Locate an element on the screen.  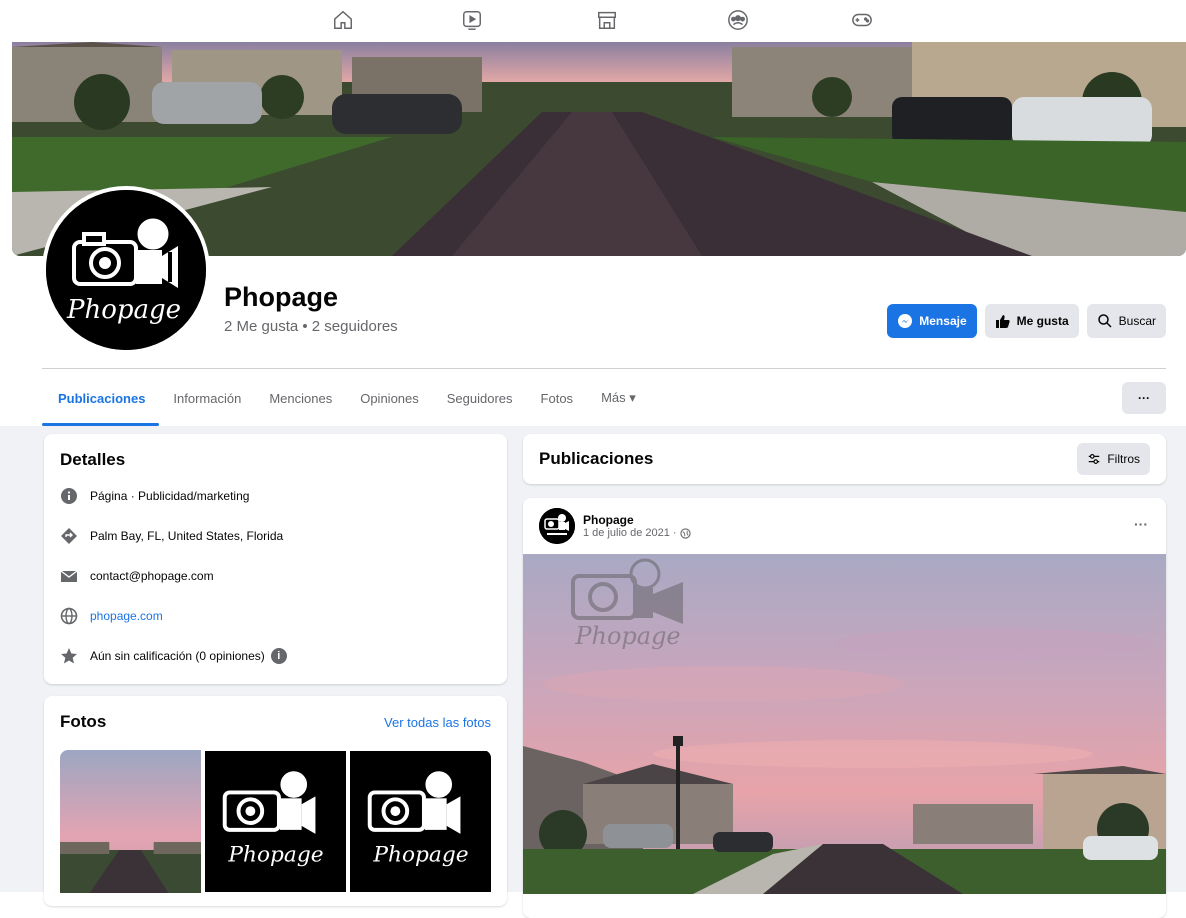
post-header: Phopage 1 de julio de 2021 · is located at coordinates (615, 526).